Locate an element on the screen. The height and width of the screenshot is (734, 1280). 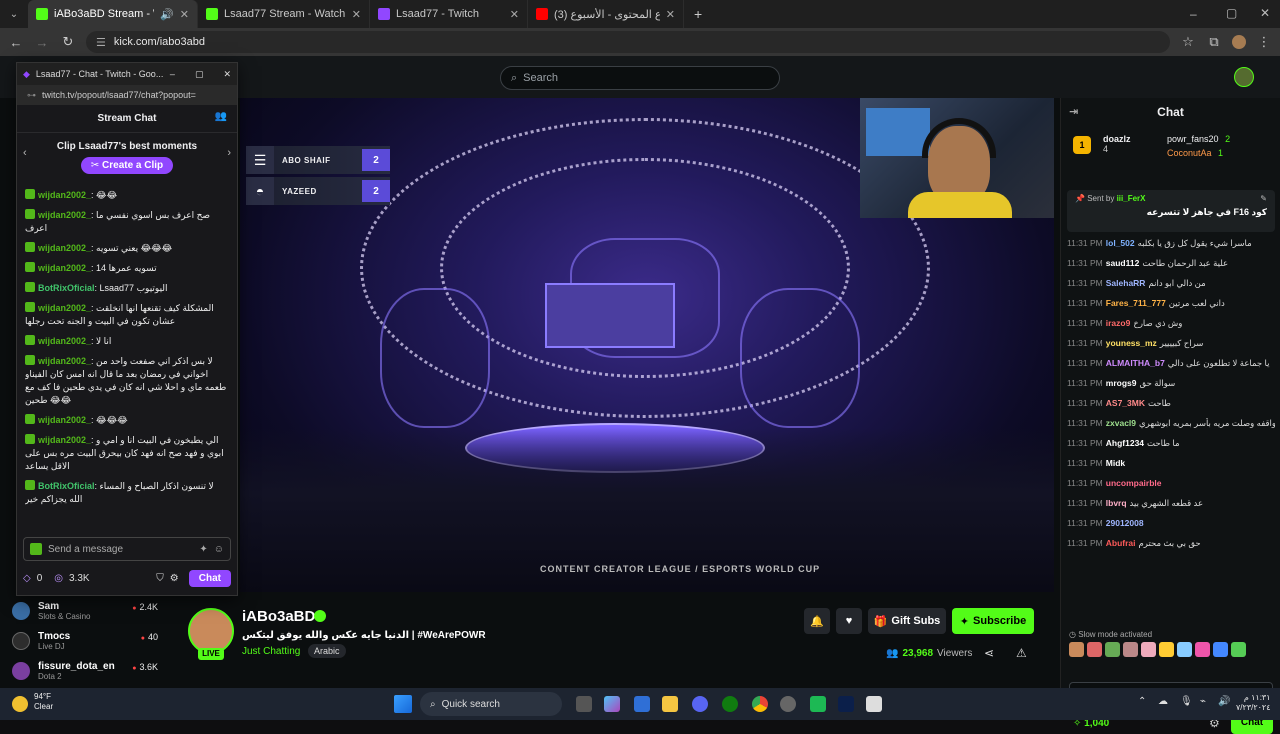
close-icon: ✕ is located at coordinates (227, 74).